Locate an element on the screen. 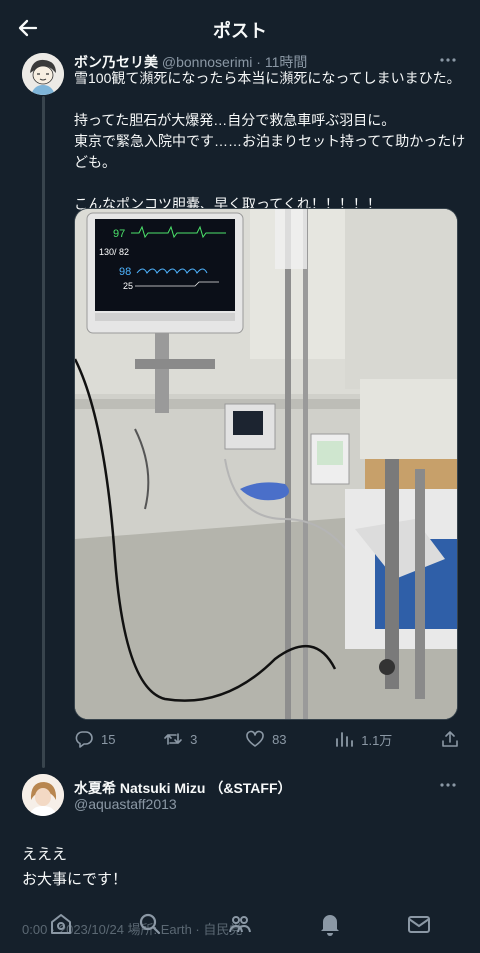 This screenshot has width=480, height=953. bottom-nav is located at coordinates (240, 924).